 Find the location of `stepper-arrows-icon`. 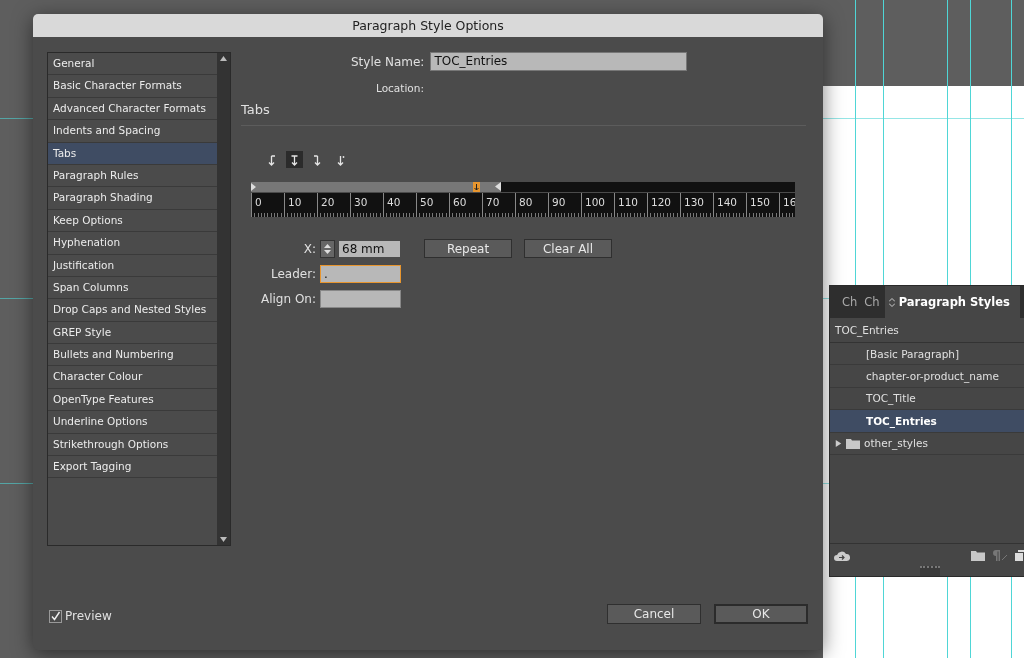

stepper-arrows-icon is located at coordinates (327, 248).